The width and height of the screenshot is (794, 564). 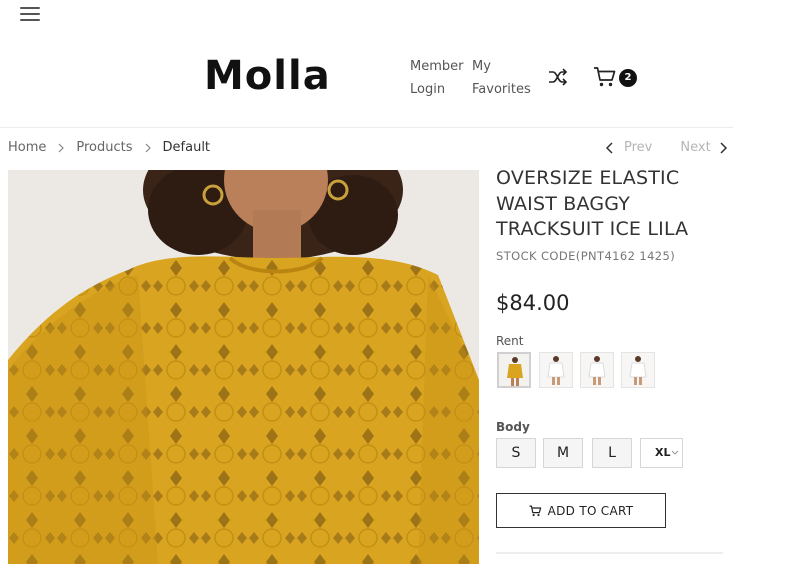 I want to click on add-to-cart-button: ADD TO CART, so click(x=581, y=510).